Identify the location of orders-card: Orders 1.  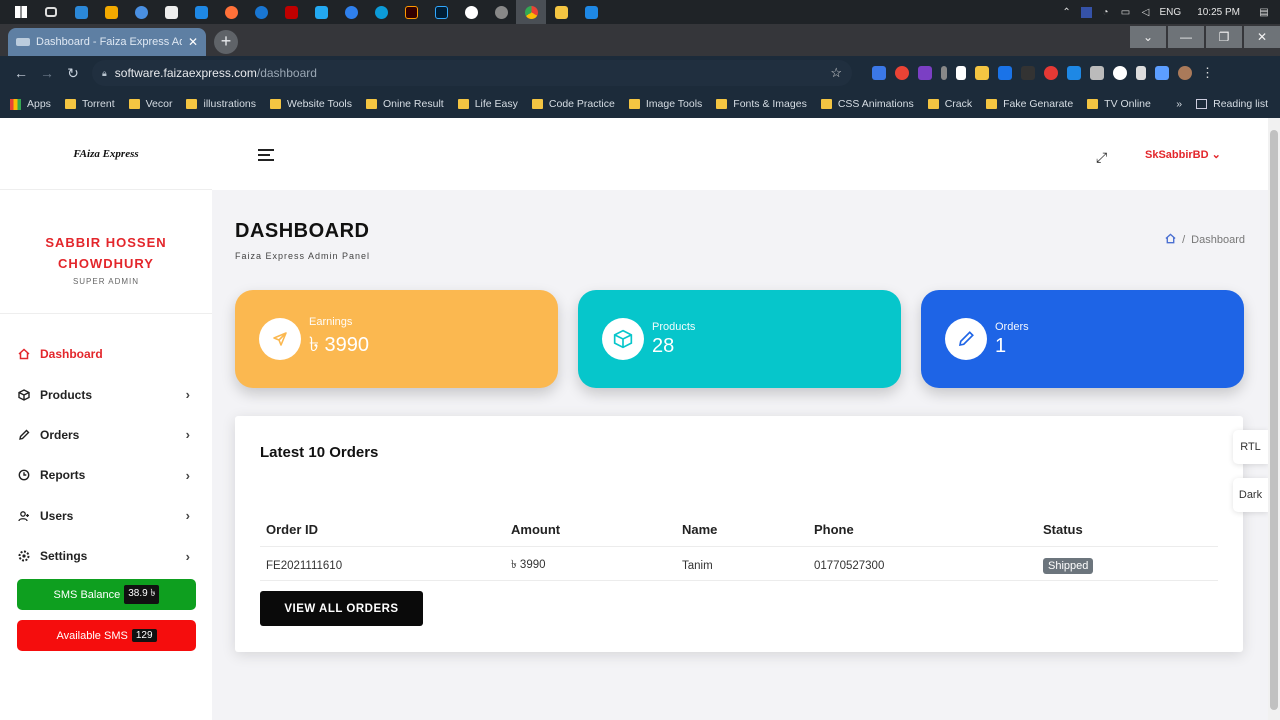
(1082, 339).